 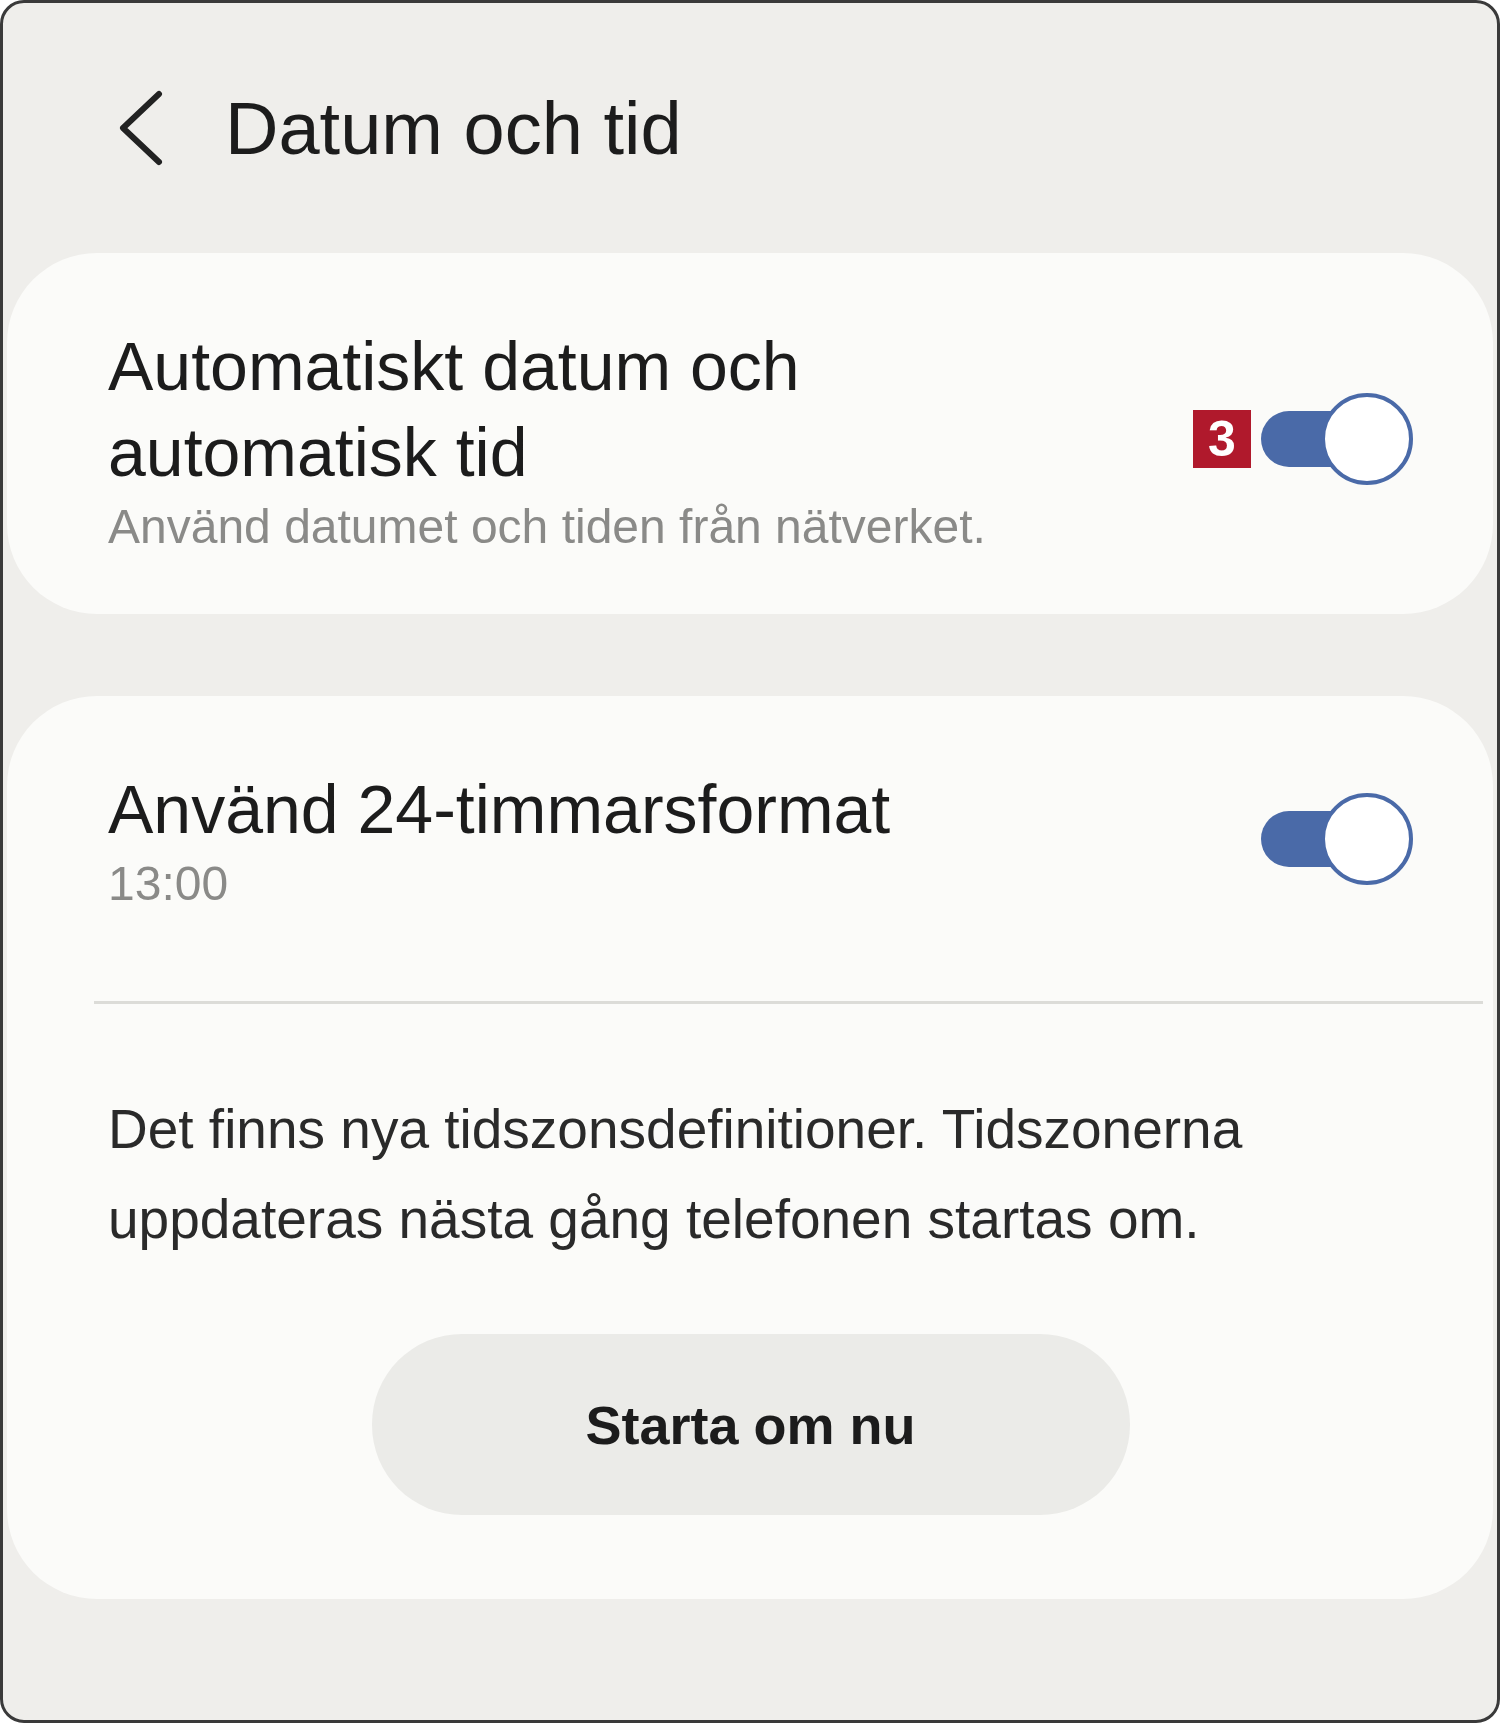 What do you see at coordinates (141, 128) in the screenshot?
I see `back-icon` at bounding box center [141, 128].